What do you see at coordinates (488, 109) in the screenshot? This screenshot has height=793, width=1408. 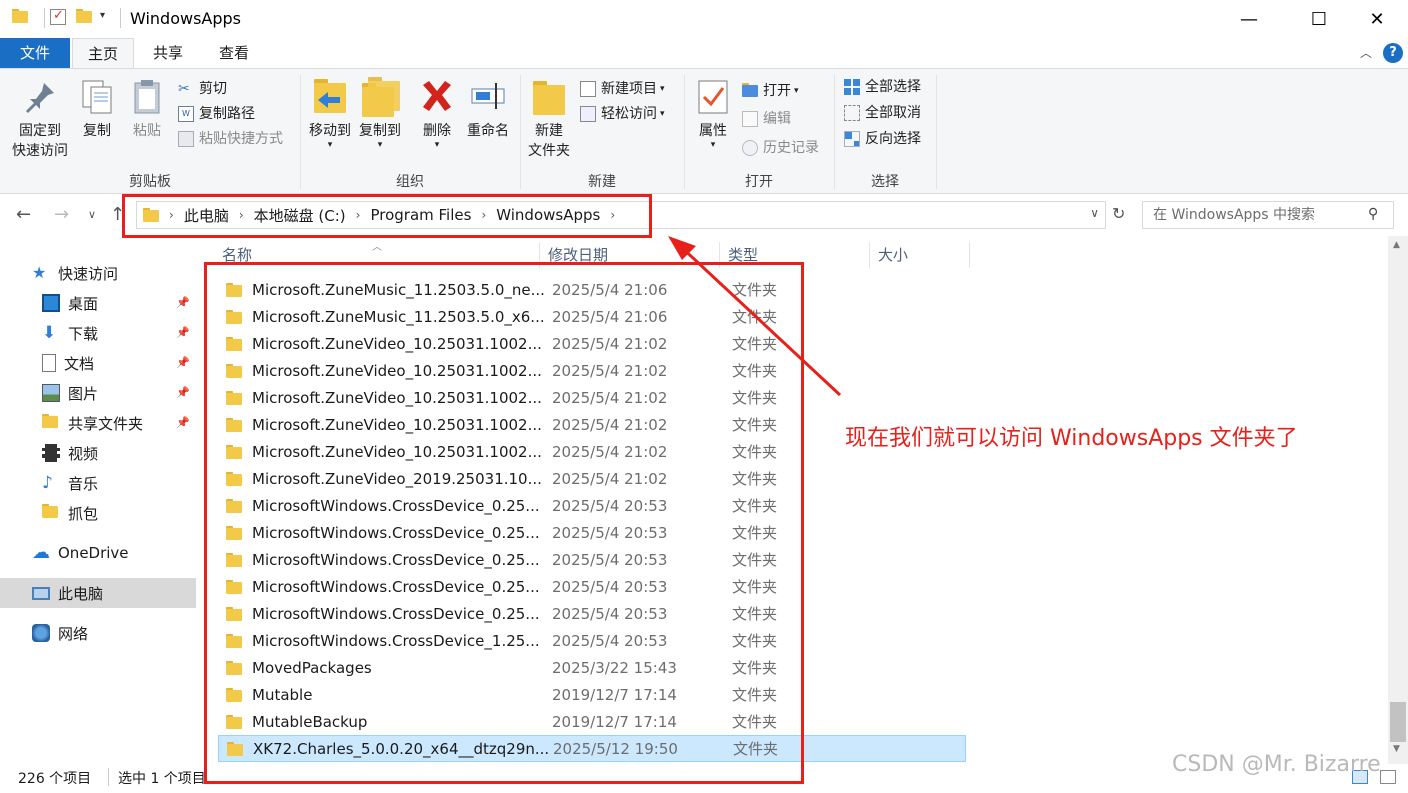 I see `rename-button: 重命名` at bounding box center [488, 109].